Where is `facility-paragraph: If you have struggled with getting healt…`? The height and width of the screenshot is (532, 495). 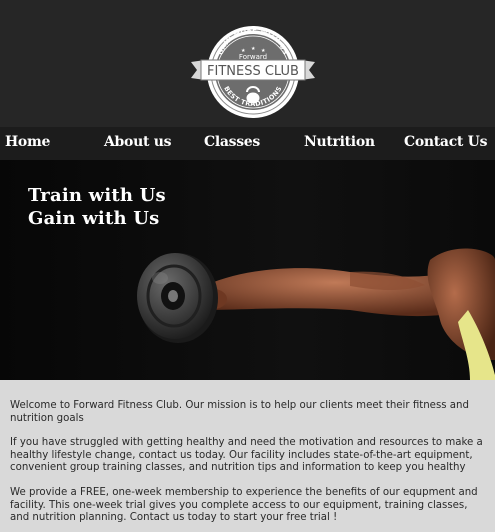
facility-paragraph: If you have struggled with getting healt… is located at coordinates (246, 455).